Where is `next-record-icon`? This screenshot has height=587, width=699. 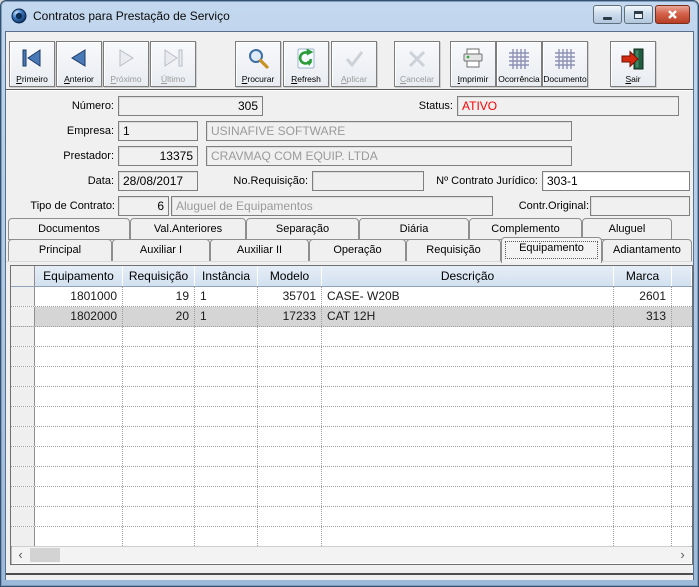 next-record-icon is located at coordinates (126, 58).